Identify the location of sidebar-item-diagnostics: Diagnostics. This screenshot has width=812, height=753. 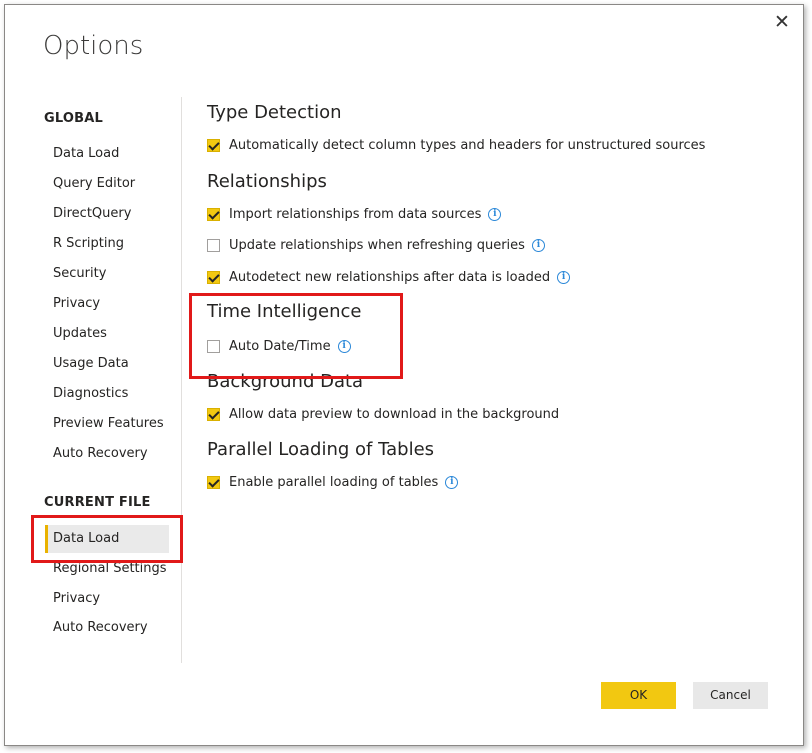
(107, 394).